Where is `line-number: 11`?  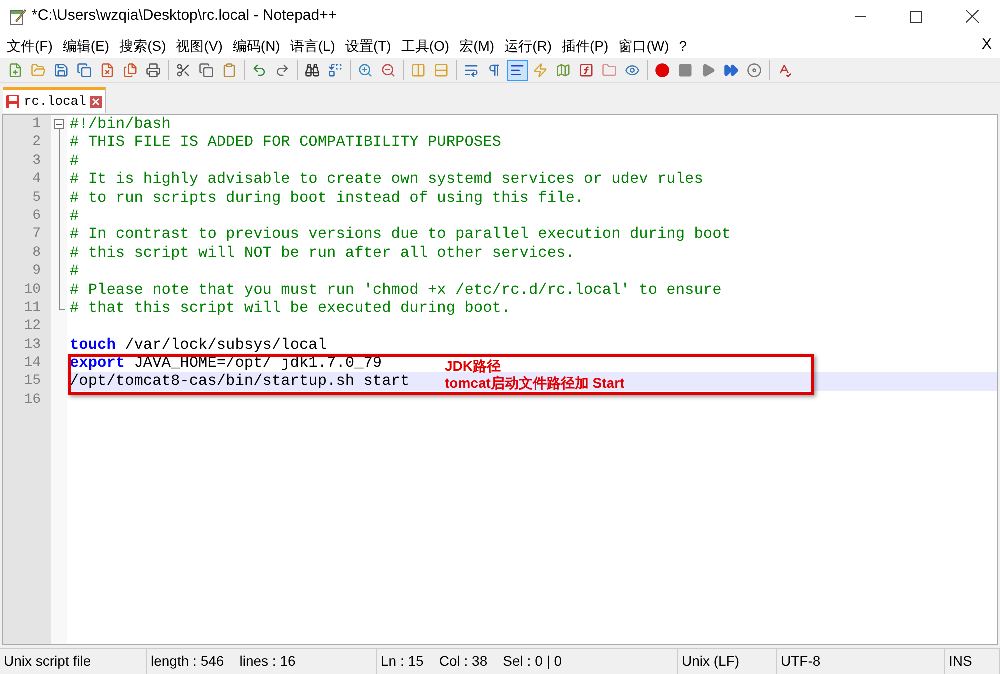
line-number: 11 is located at coordinates (32, 308).